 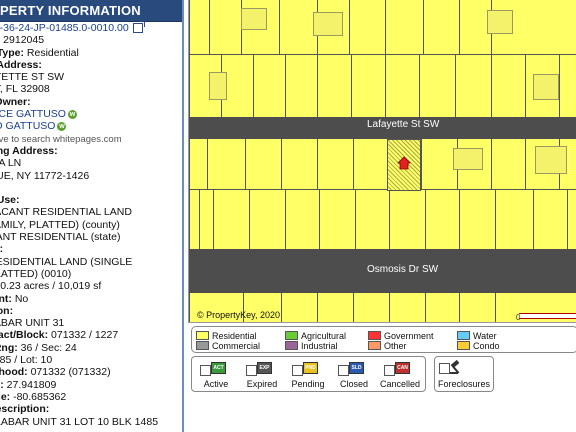 I want to click on property-field-label: ude:, so click(x=5, y=396).